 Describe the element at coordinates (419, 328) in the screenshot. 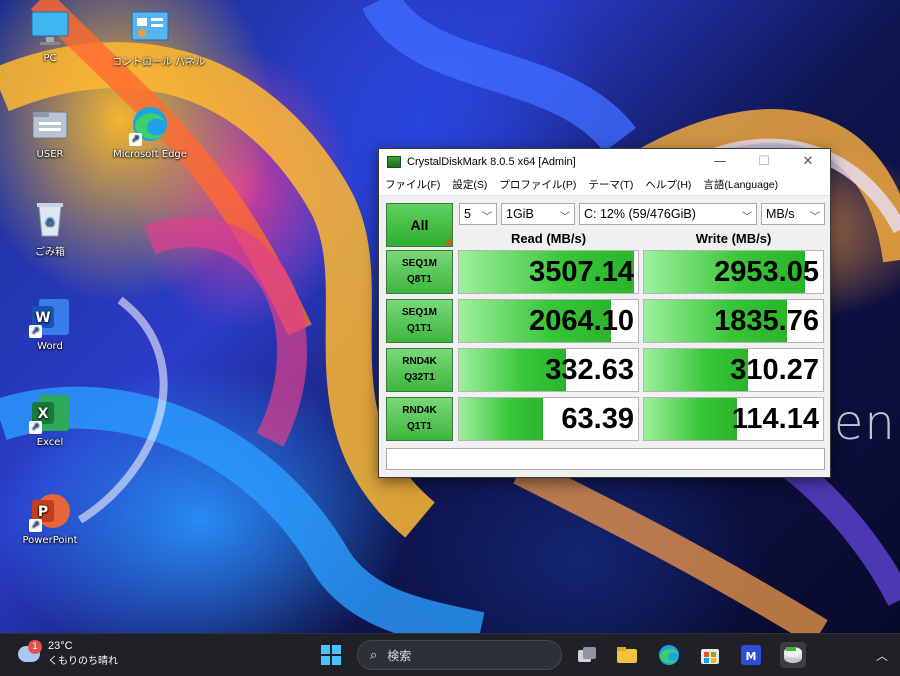

I see `test-queue: Q1T1` at that location.